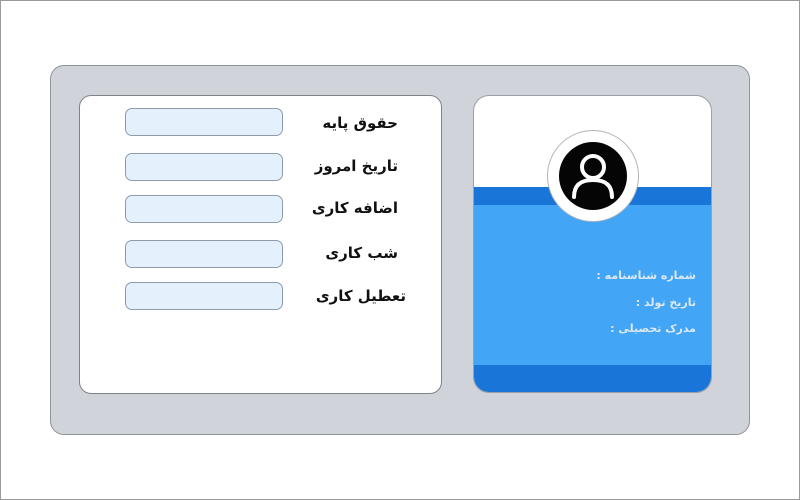 Image resolution: width=800 pixels, height=500 pixels. I want to click on info-education-degree: مدرک تحصیلی :, so click(653, 328).